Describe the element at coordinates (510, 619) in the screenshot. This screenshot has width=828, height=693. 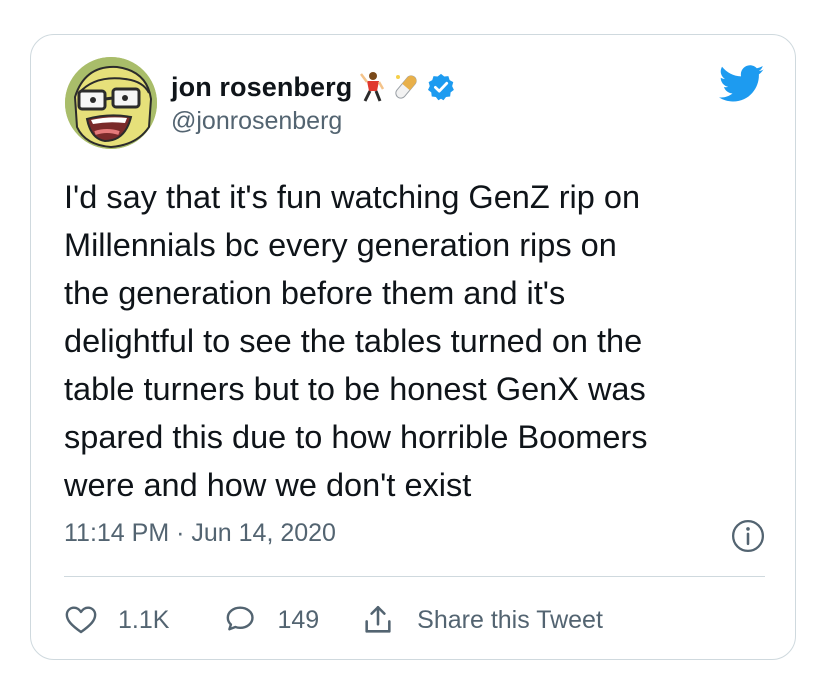
I see `share-label: Share this Tweet` at that location.